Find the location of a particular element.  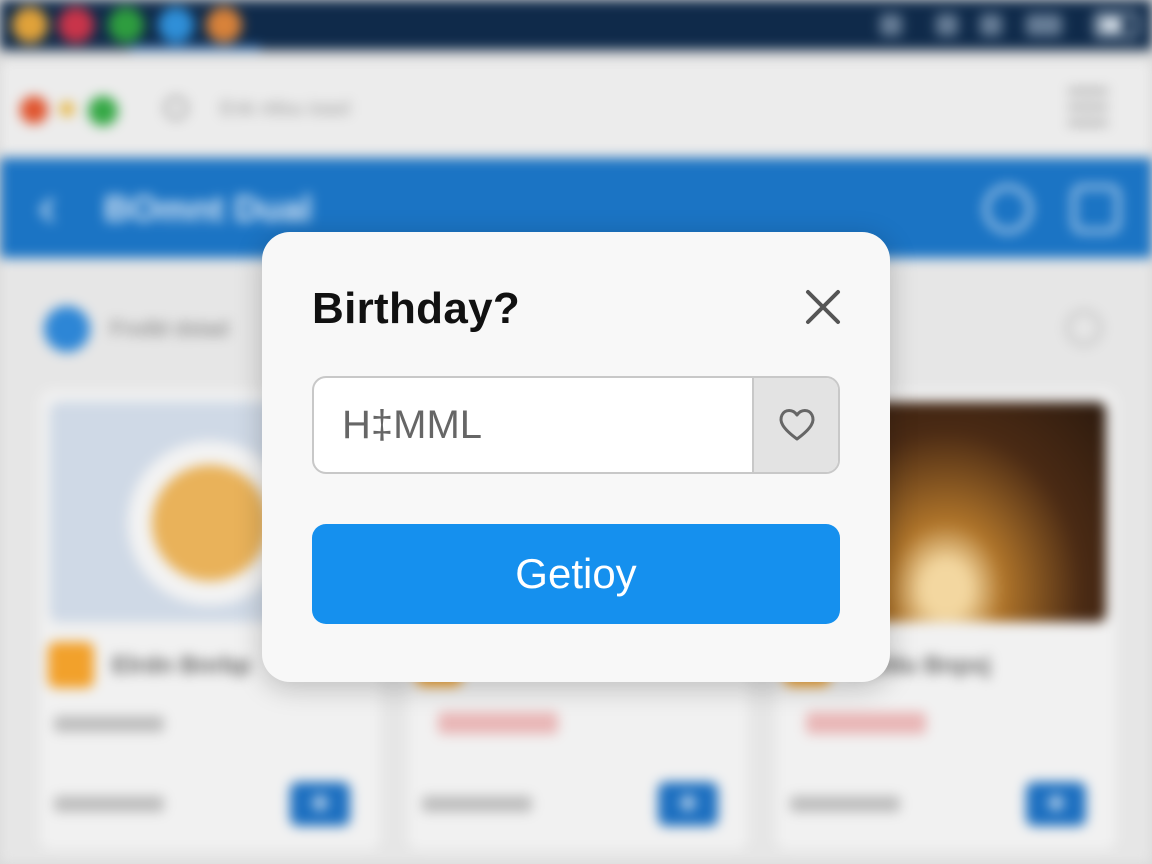

card-badge-icon is located at coordinates (71, 665).